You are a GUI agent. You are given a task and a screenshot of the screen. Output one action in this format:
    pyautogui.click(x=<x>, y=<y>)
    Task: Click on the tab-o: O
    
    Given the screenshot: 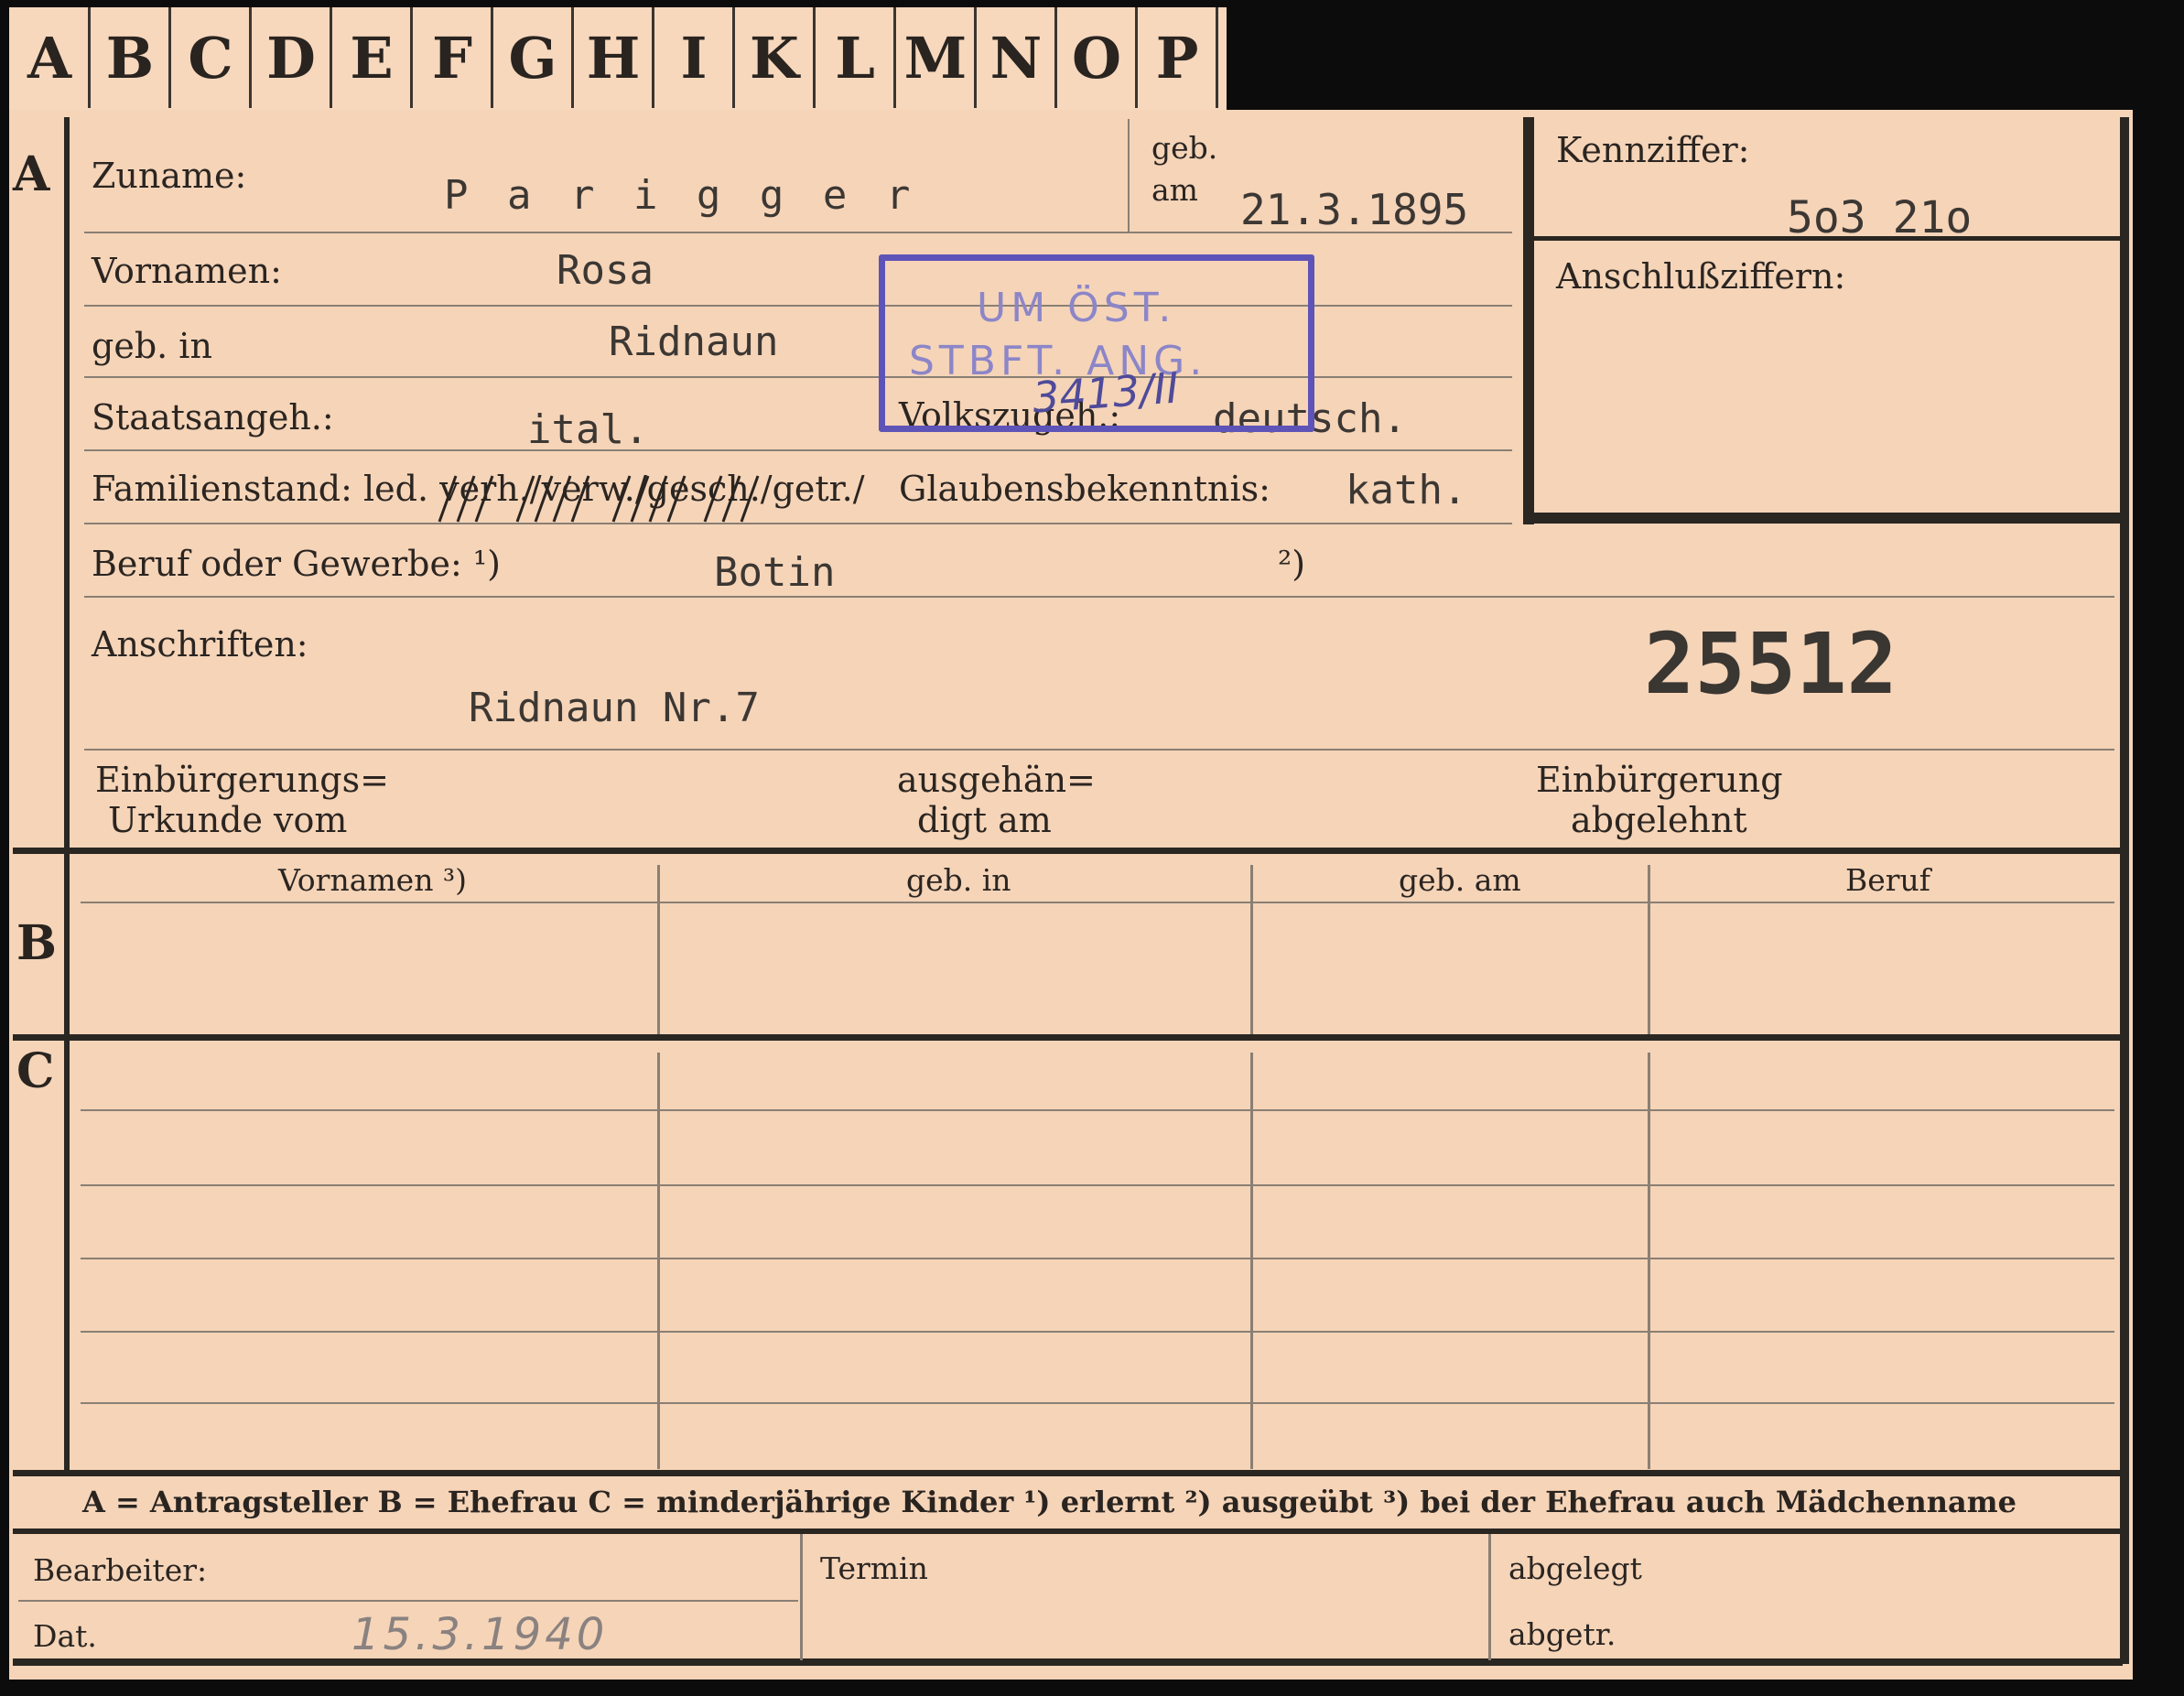 What is the action you would take?
    pyautogui.click(x=1098, y=57)
    